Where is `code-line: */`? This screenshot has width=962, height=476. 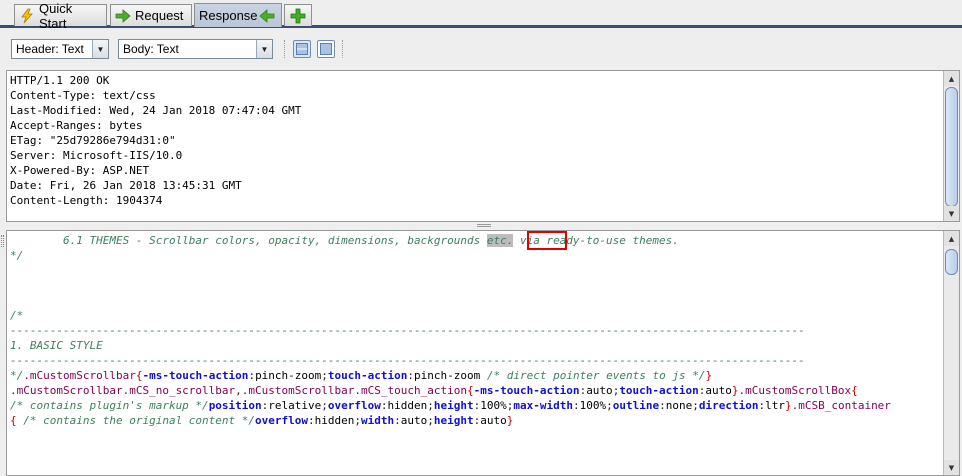
code-line: */ is located at coordinates (17, 255).